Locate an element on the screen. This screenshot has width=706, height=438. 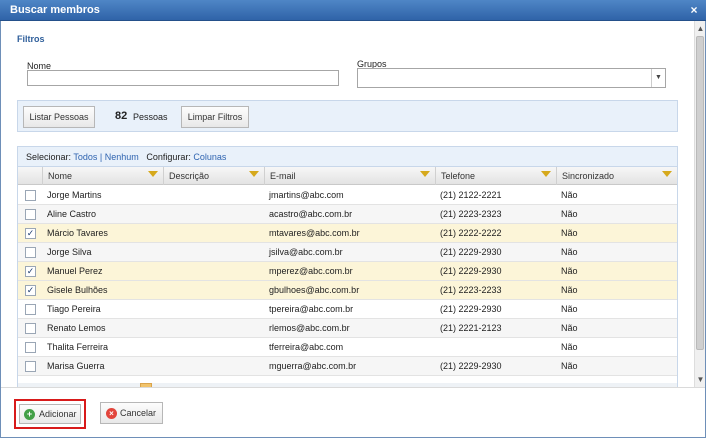
cell-email: rlemos@abc.com.br is located at coordinates (309, 328).